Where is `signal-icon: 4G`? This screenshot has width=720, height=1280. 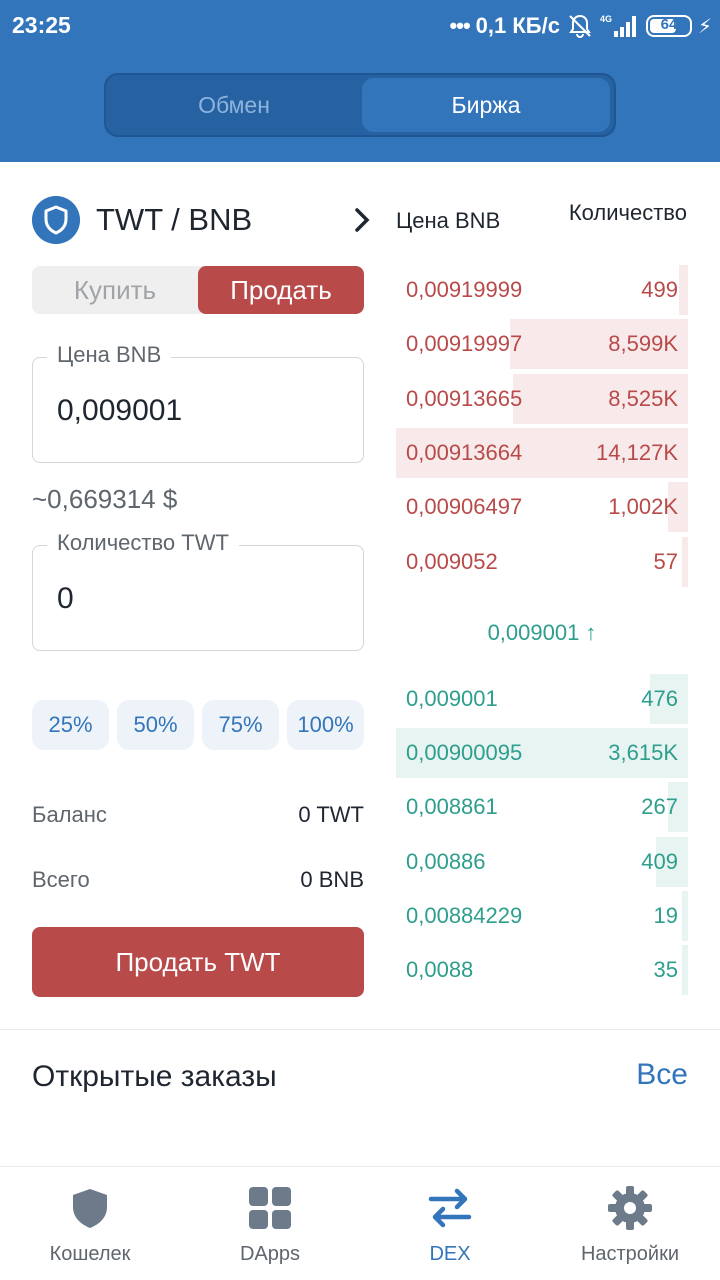 signal-icon: 4G is located at coordinates (618, 25).